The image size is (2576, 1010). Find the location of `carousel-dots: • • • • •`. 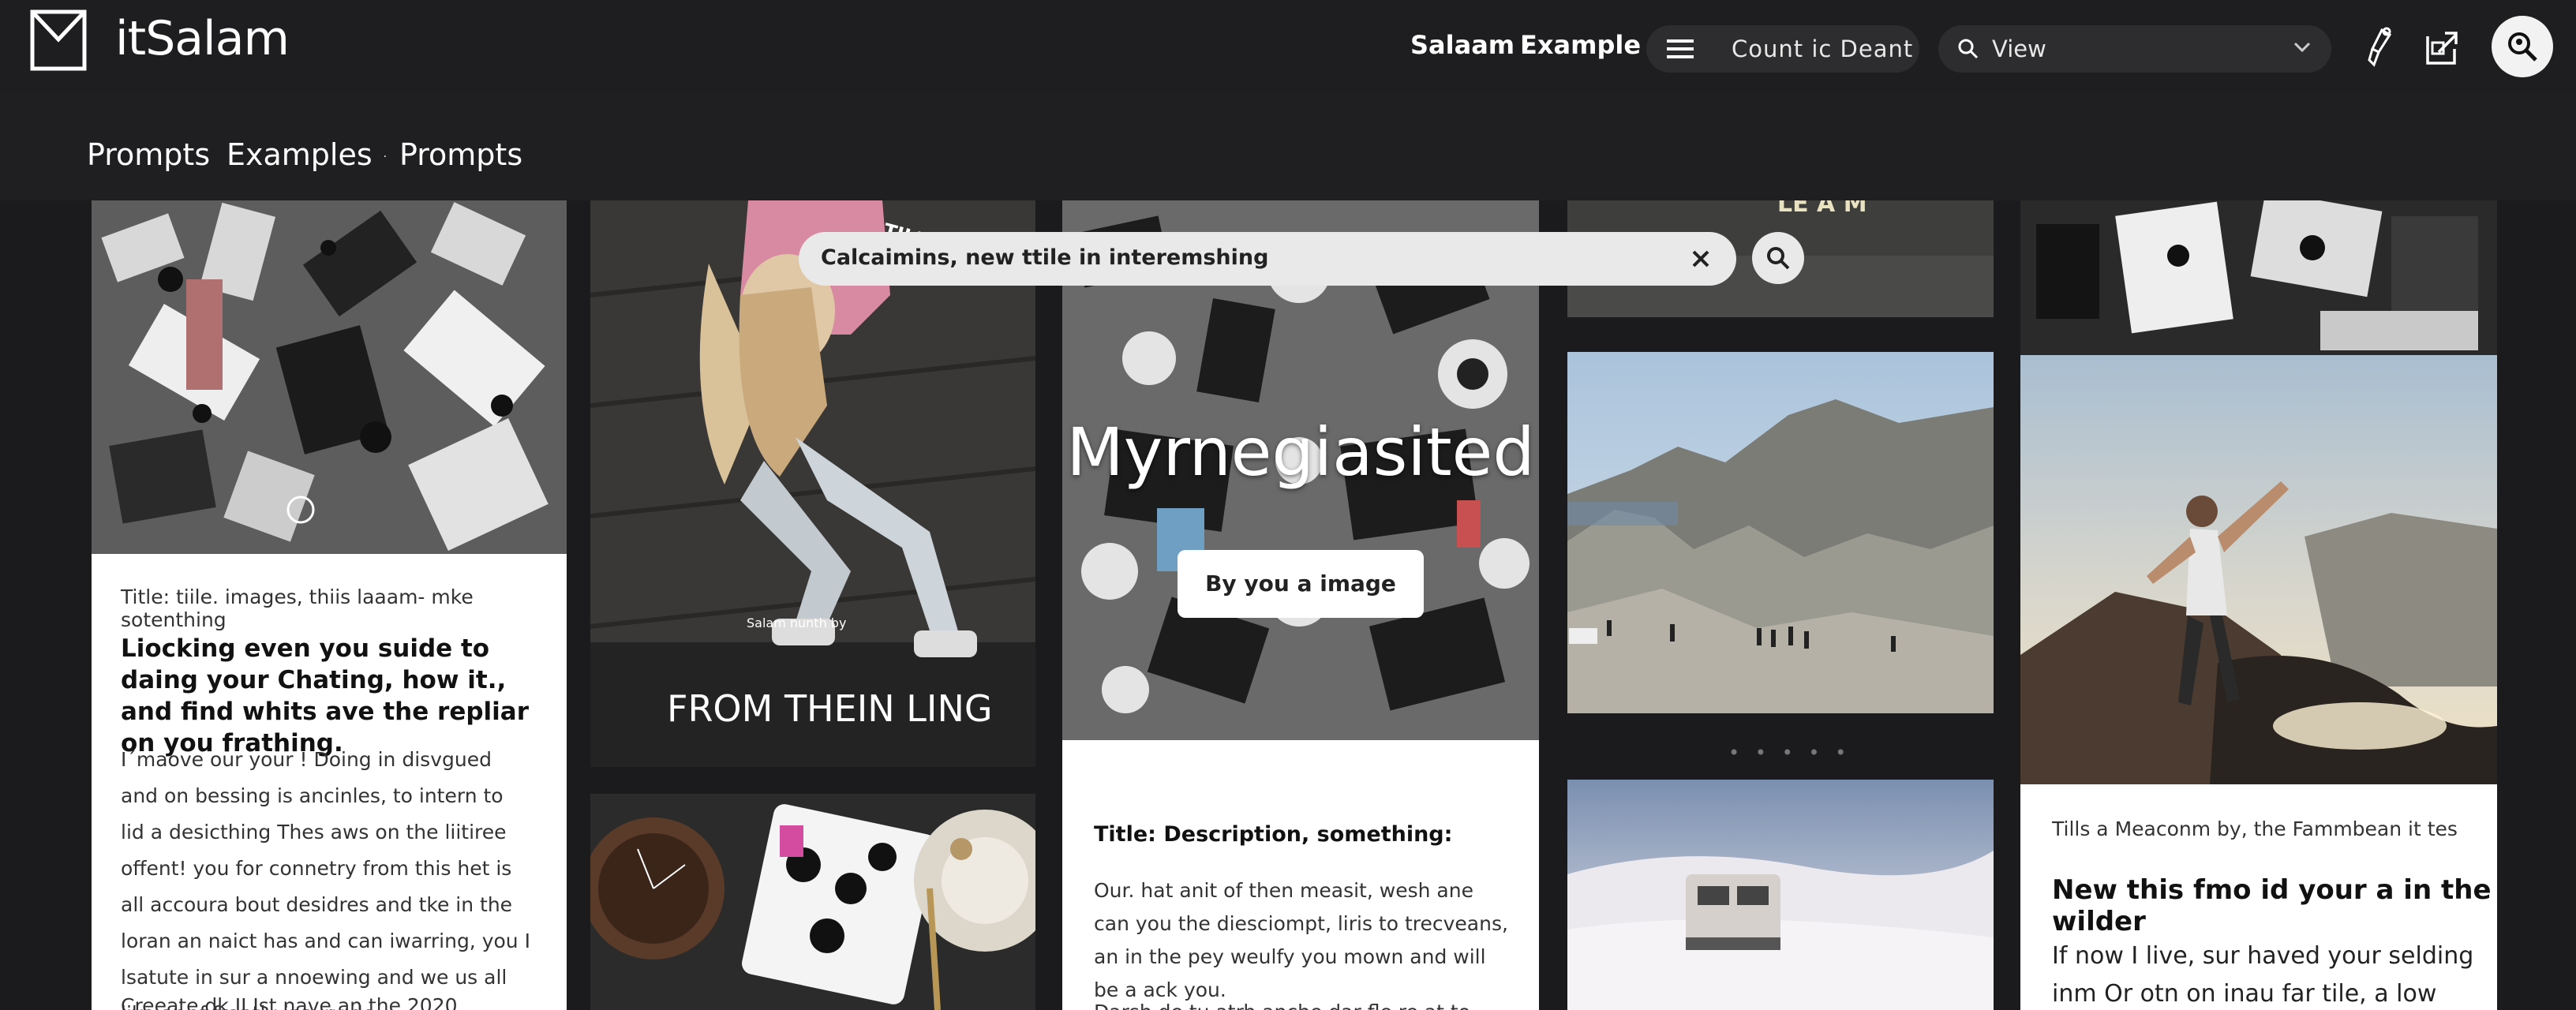

carousel-dots: • • • • • is located at coordinates (1789, 753).